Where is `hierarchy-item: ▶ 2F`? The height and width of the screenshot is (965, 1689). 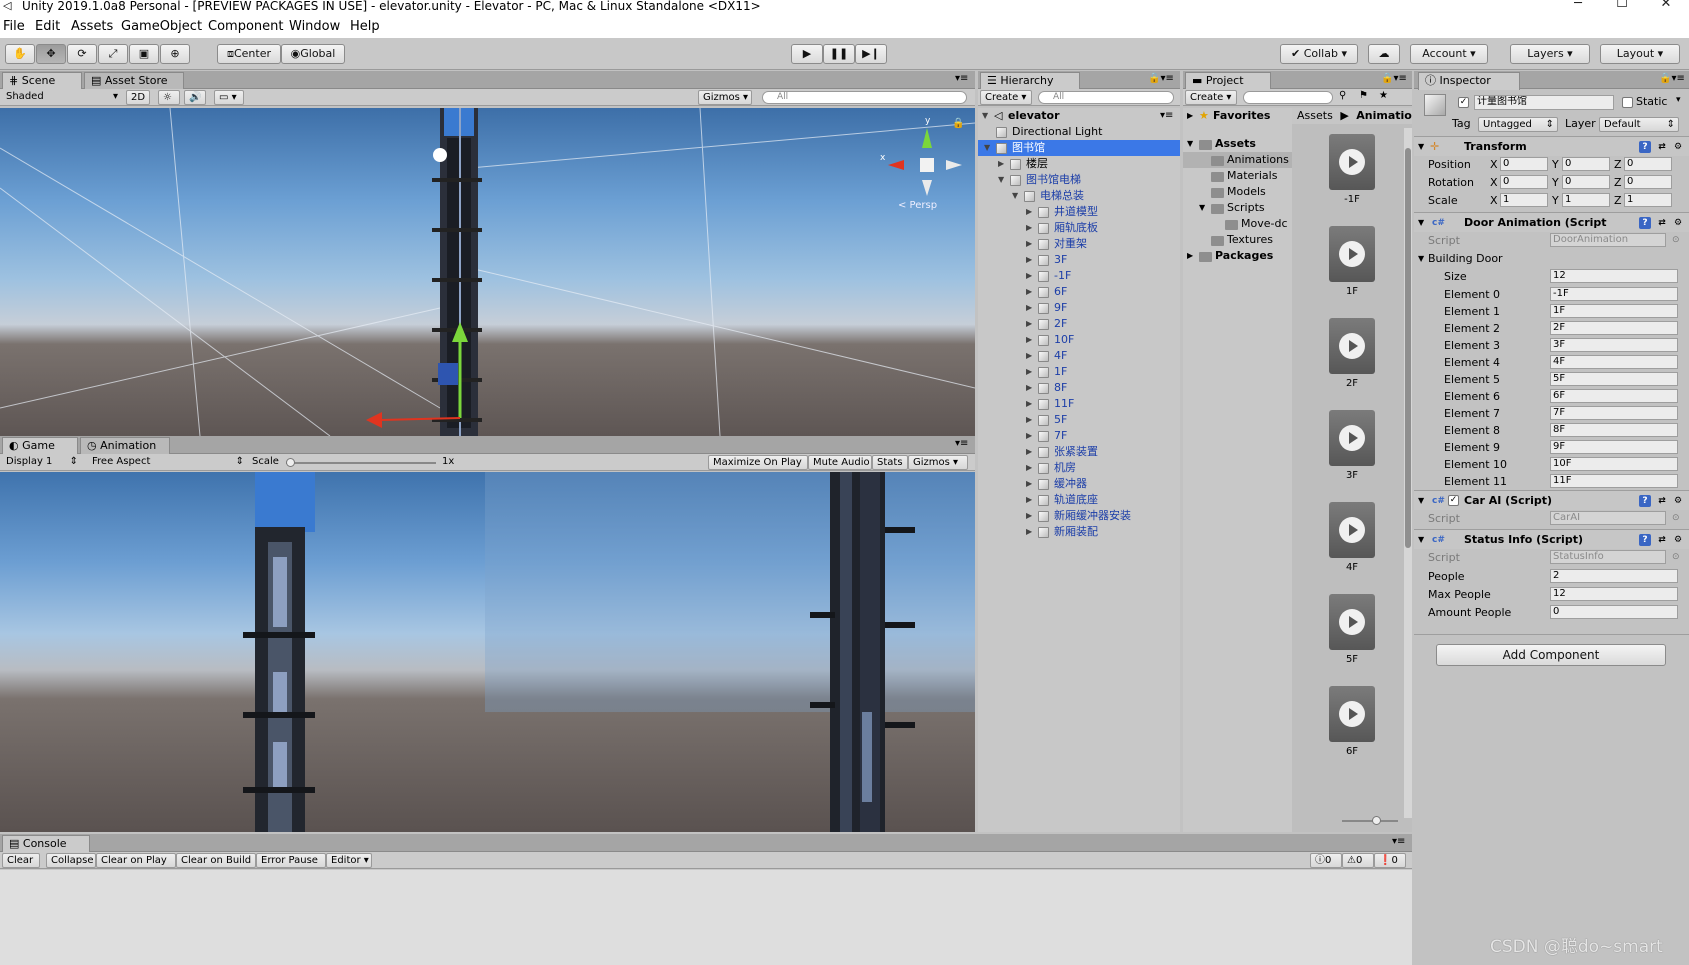 hierarchy-item: ▶ 2F is located at coordinates (1079, 324).